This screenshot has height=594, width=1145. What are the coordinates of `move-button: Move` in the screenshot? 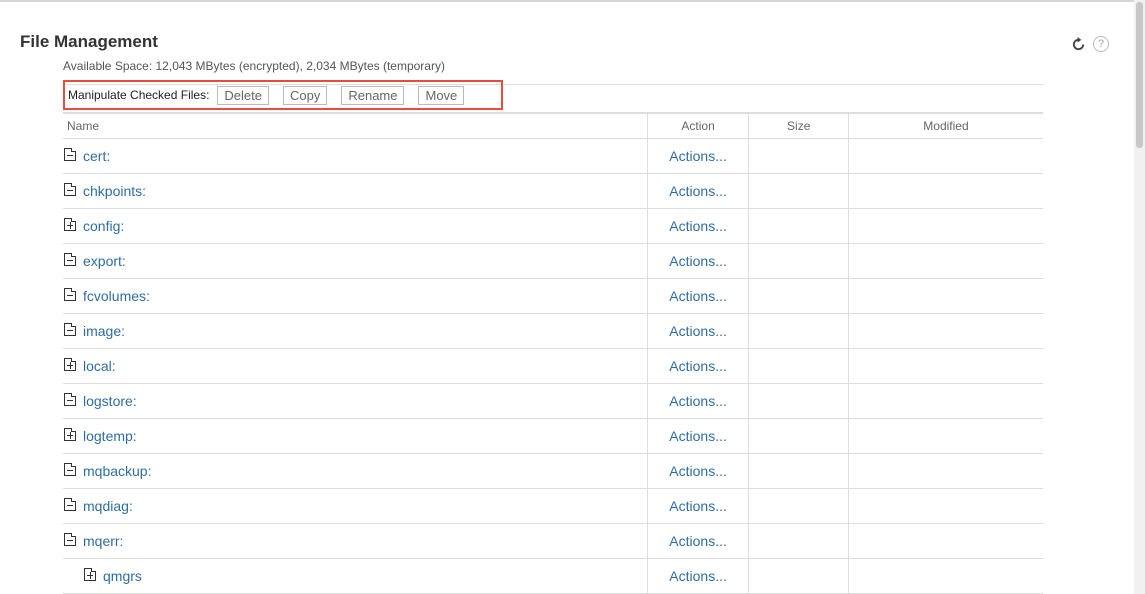 It's located at (441, 95).